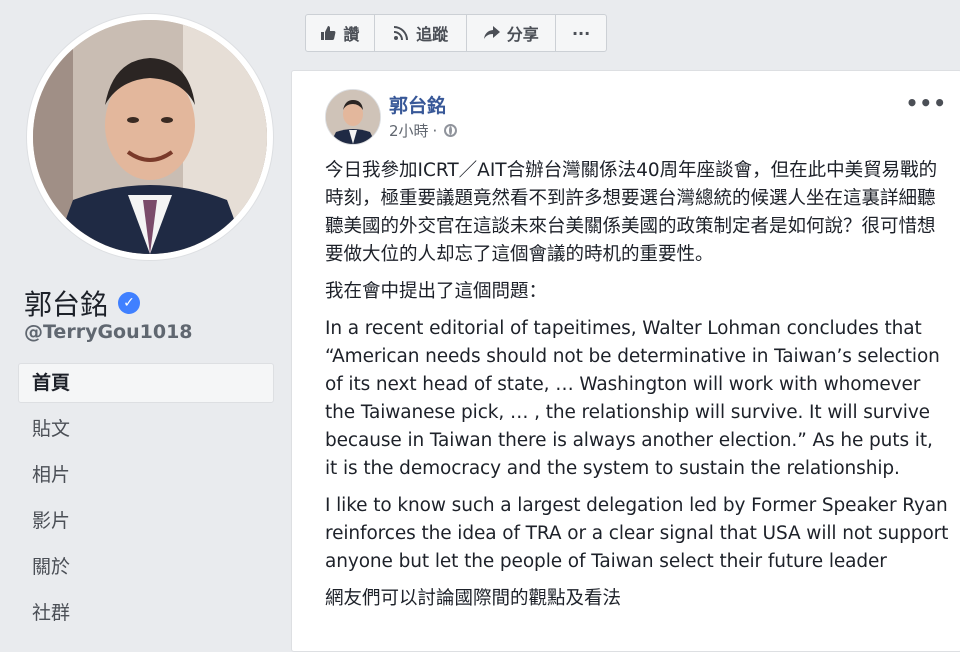 The height and width of the screenshot is (652, 960). I want to click on profile-name-text: 郭台銘, so click(66, 303).